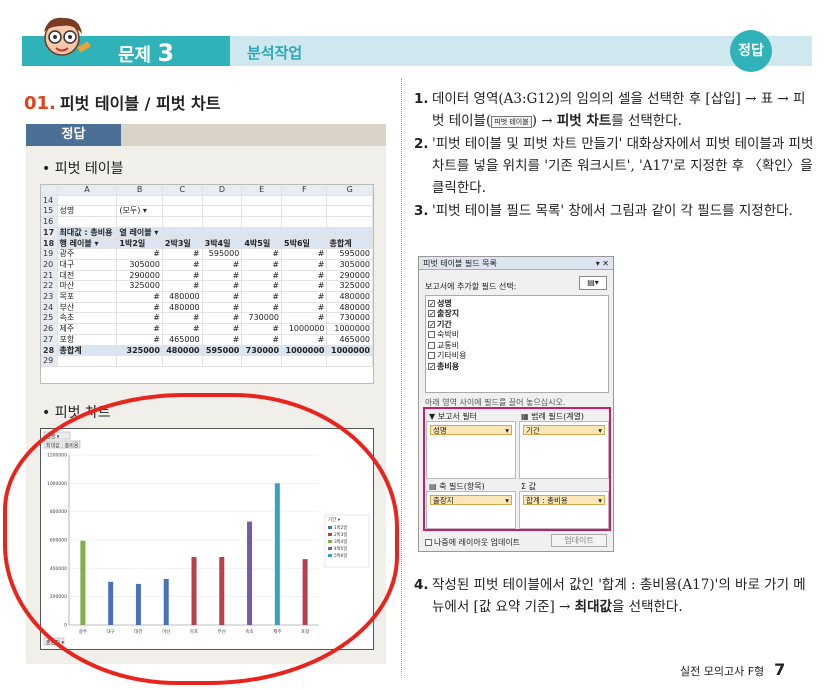 Image resolution: width=837 pixels, height=690 pixels. Describe the element at coordinates (444, 324) in the screenshot. I see `field-label: 기간` at that location.